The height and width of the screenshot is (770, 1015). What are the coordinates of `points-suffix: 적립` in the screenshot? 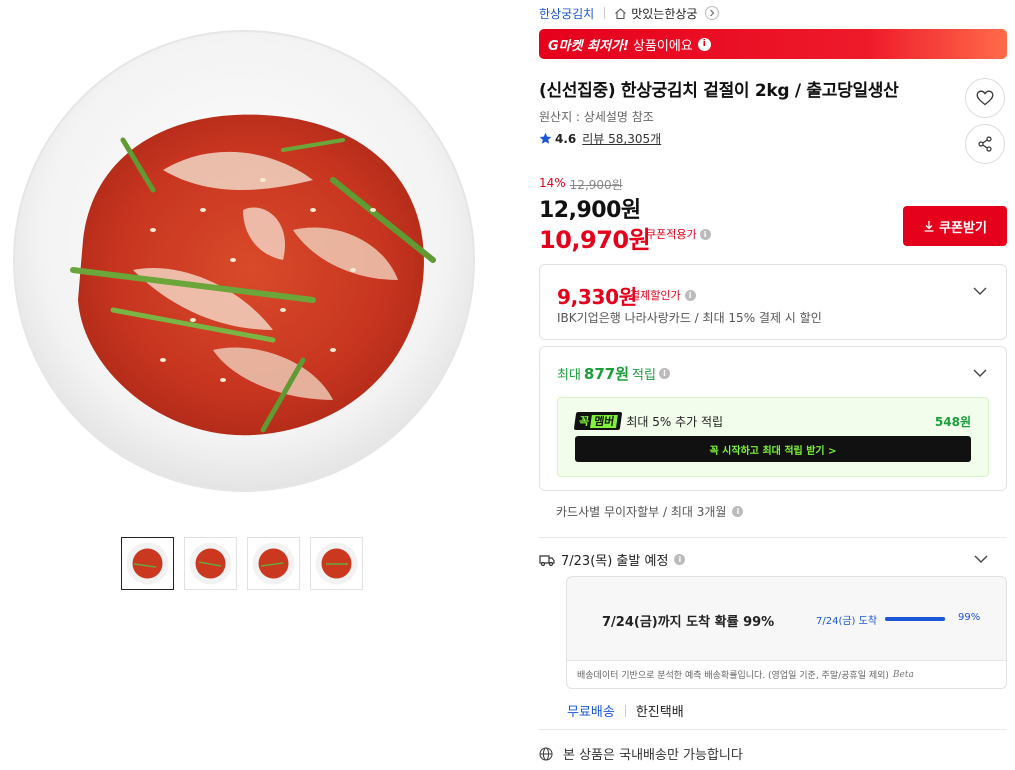 It's located at (644, 375).